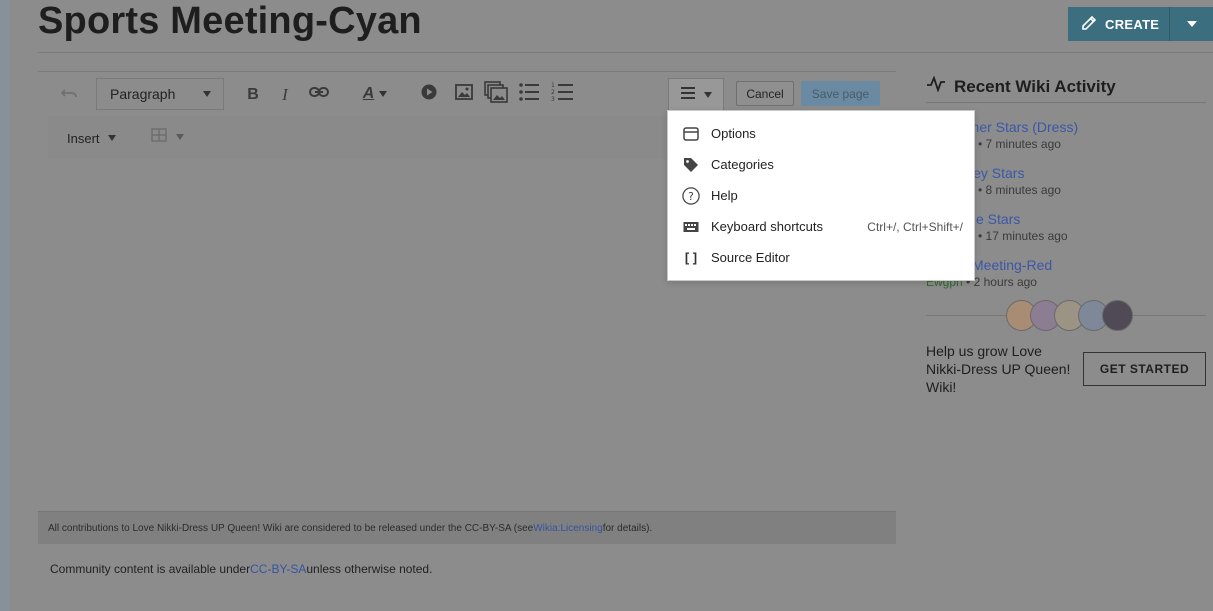 The height and width of the screenshot is (611, 1213). I want to click on undo-icon, so click(69, 95).